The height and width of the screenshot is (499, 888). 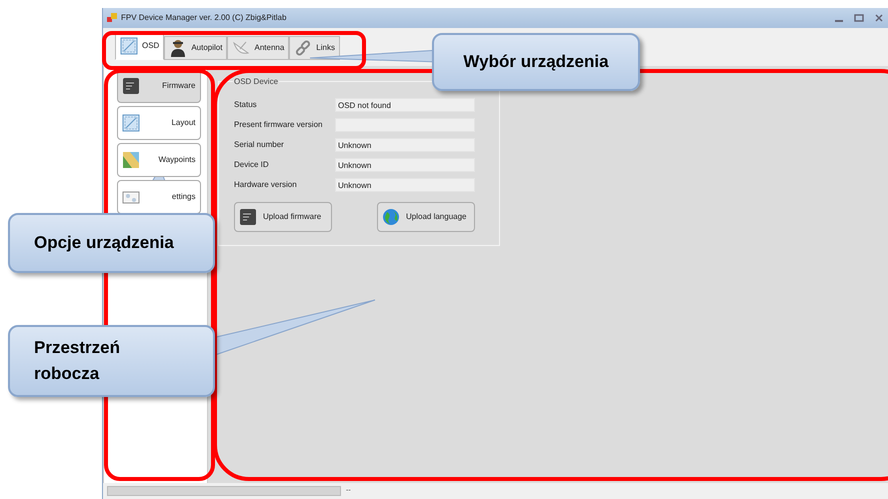 What do you see at coordinates (405, 105) in the screenshot?
I see `field-value: OSD not found` at bounding box center [405, 105].